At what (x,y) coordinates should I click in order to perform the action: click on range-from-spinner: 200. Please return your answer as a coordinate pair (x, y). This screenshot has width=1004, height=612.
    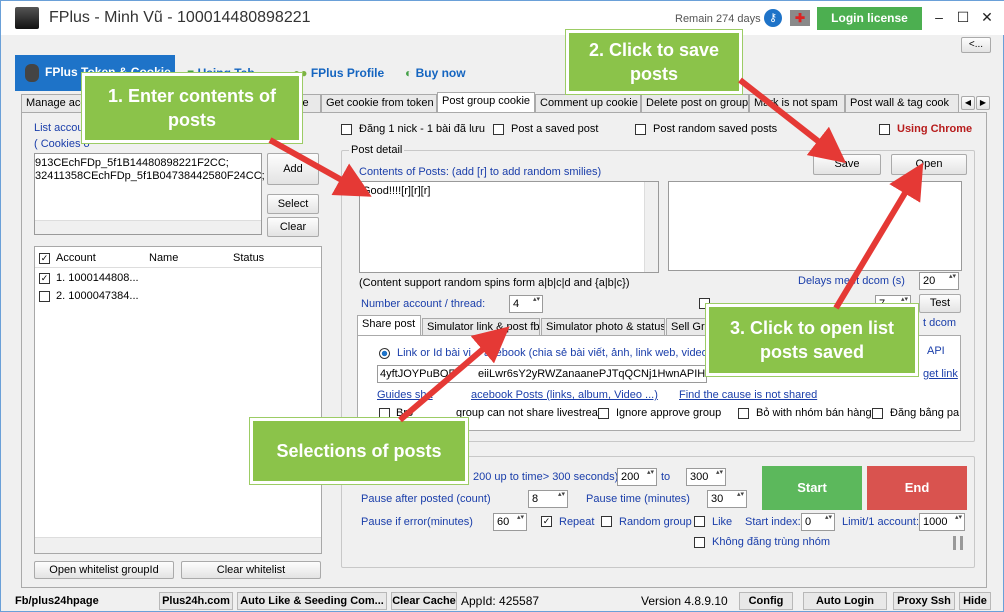
    Looking at the image, I should click on (637, 477).